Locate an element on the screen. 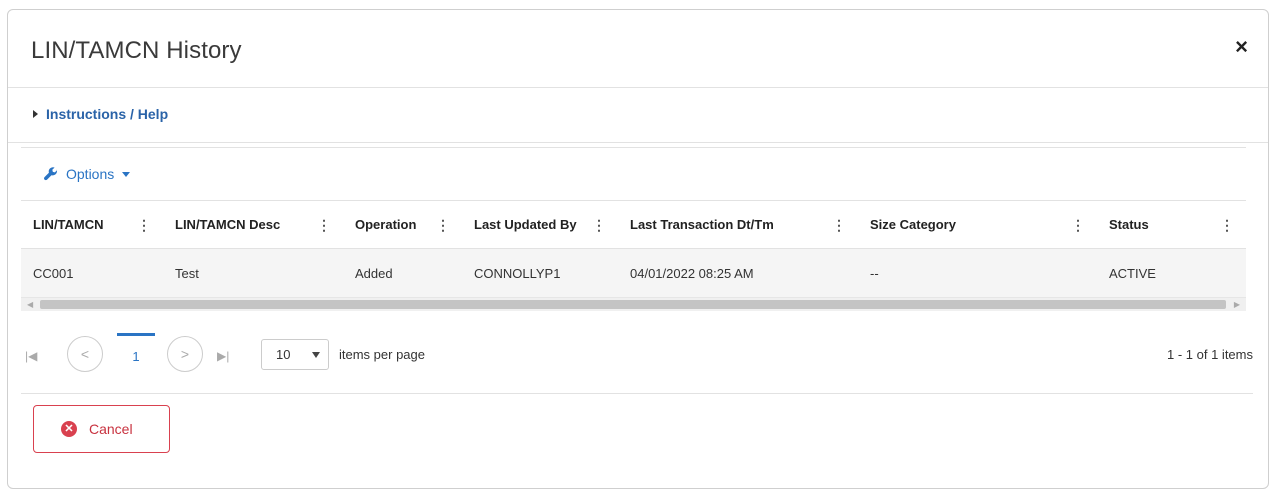 Image resolution: width=1277 pixels, height=489 pixels. options-label: Options is located at coordinates (90, 174).